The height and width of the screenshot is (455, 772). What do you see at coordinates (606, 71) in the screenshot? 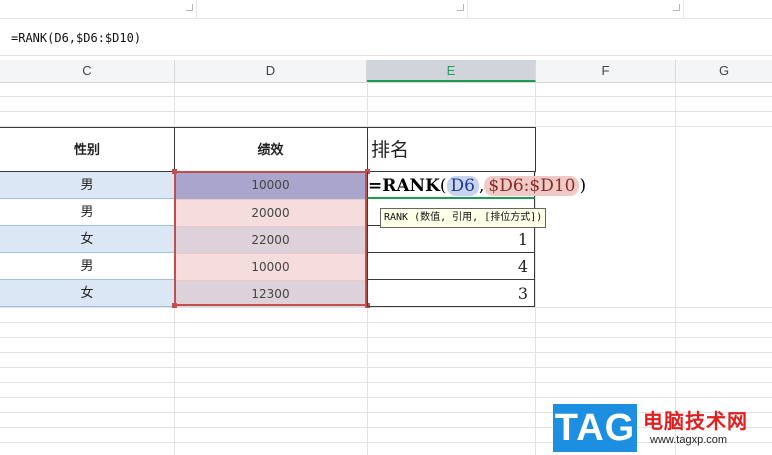
I see `column-header-f: F` at bounding box center [606, 71].